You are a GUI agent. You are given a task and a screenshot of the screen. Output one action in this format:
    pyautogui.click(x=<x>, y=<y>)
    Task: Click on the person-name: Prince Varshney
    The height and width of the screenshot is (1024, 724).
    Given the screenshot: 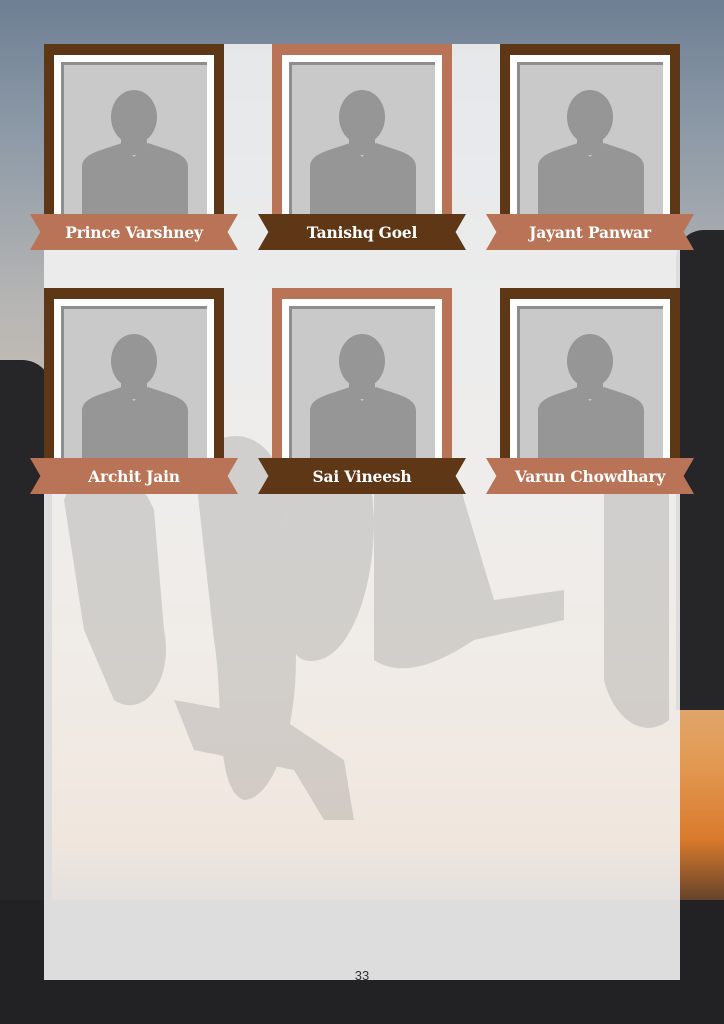 What is the action you would take?
    pyautogui.click(x=134, y=232)
    